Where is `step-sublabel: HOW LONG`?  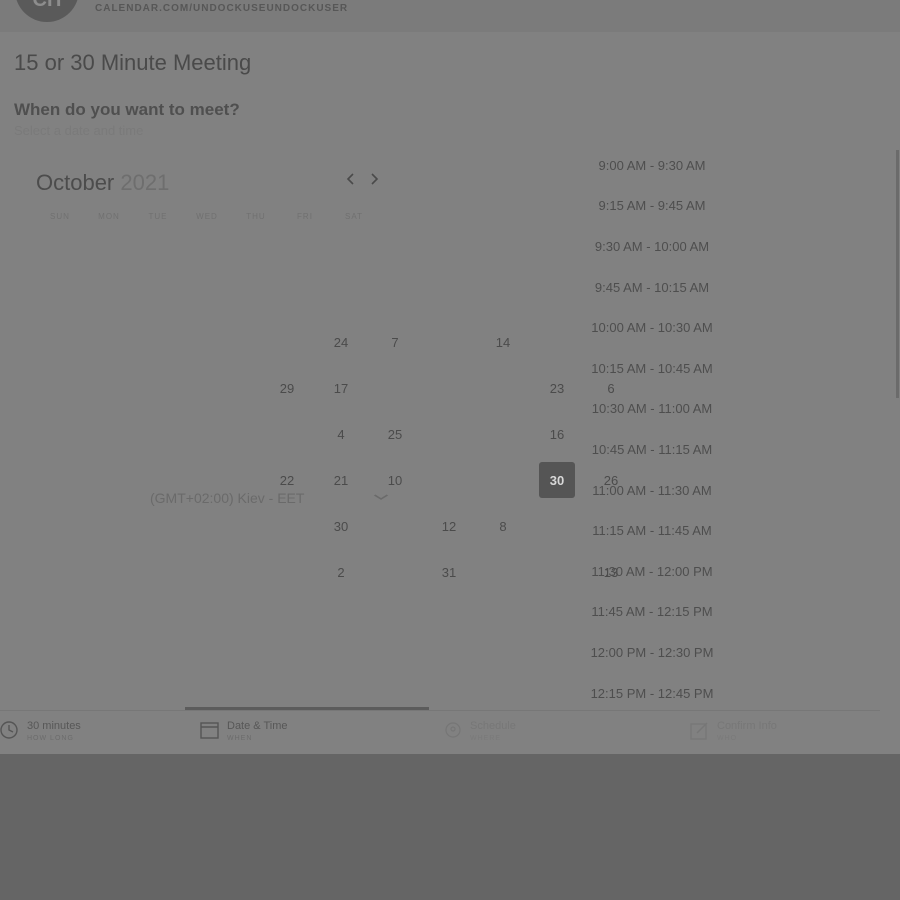
step-sublabel: HOW LONG is located at coordinates (50, 738).